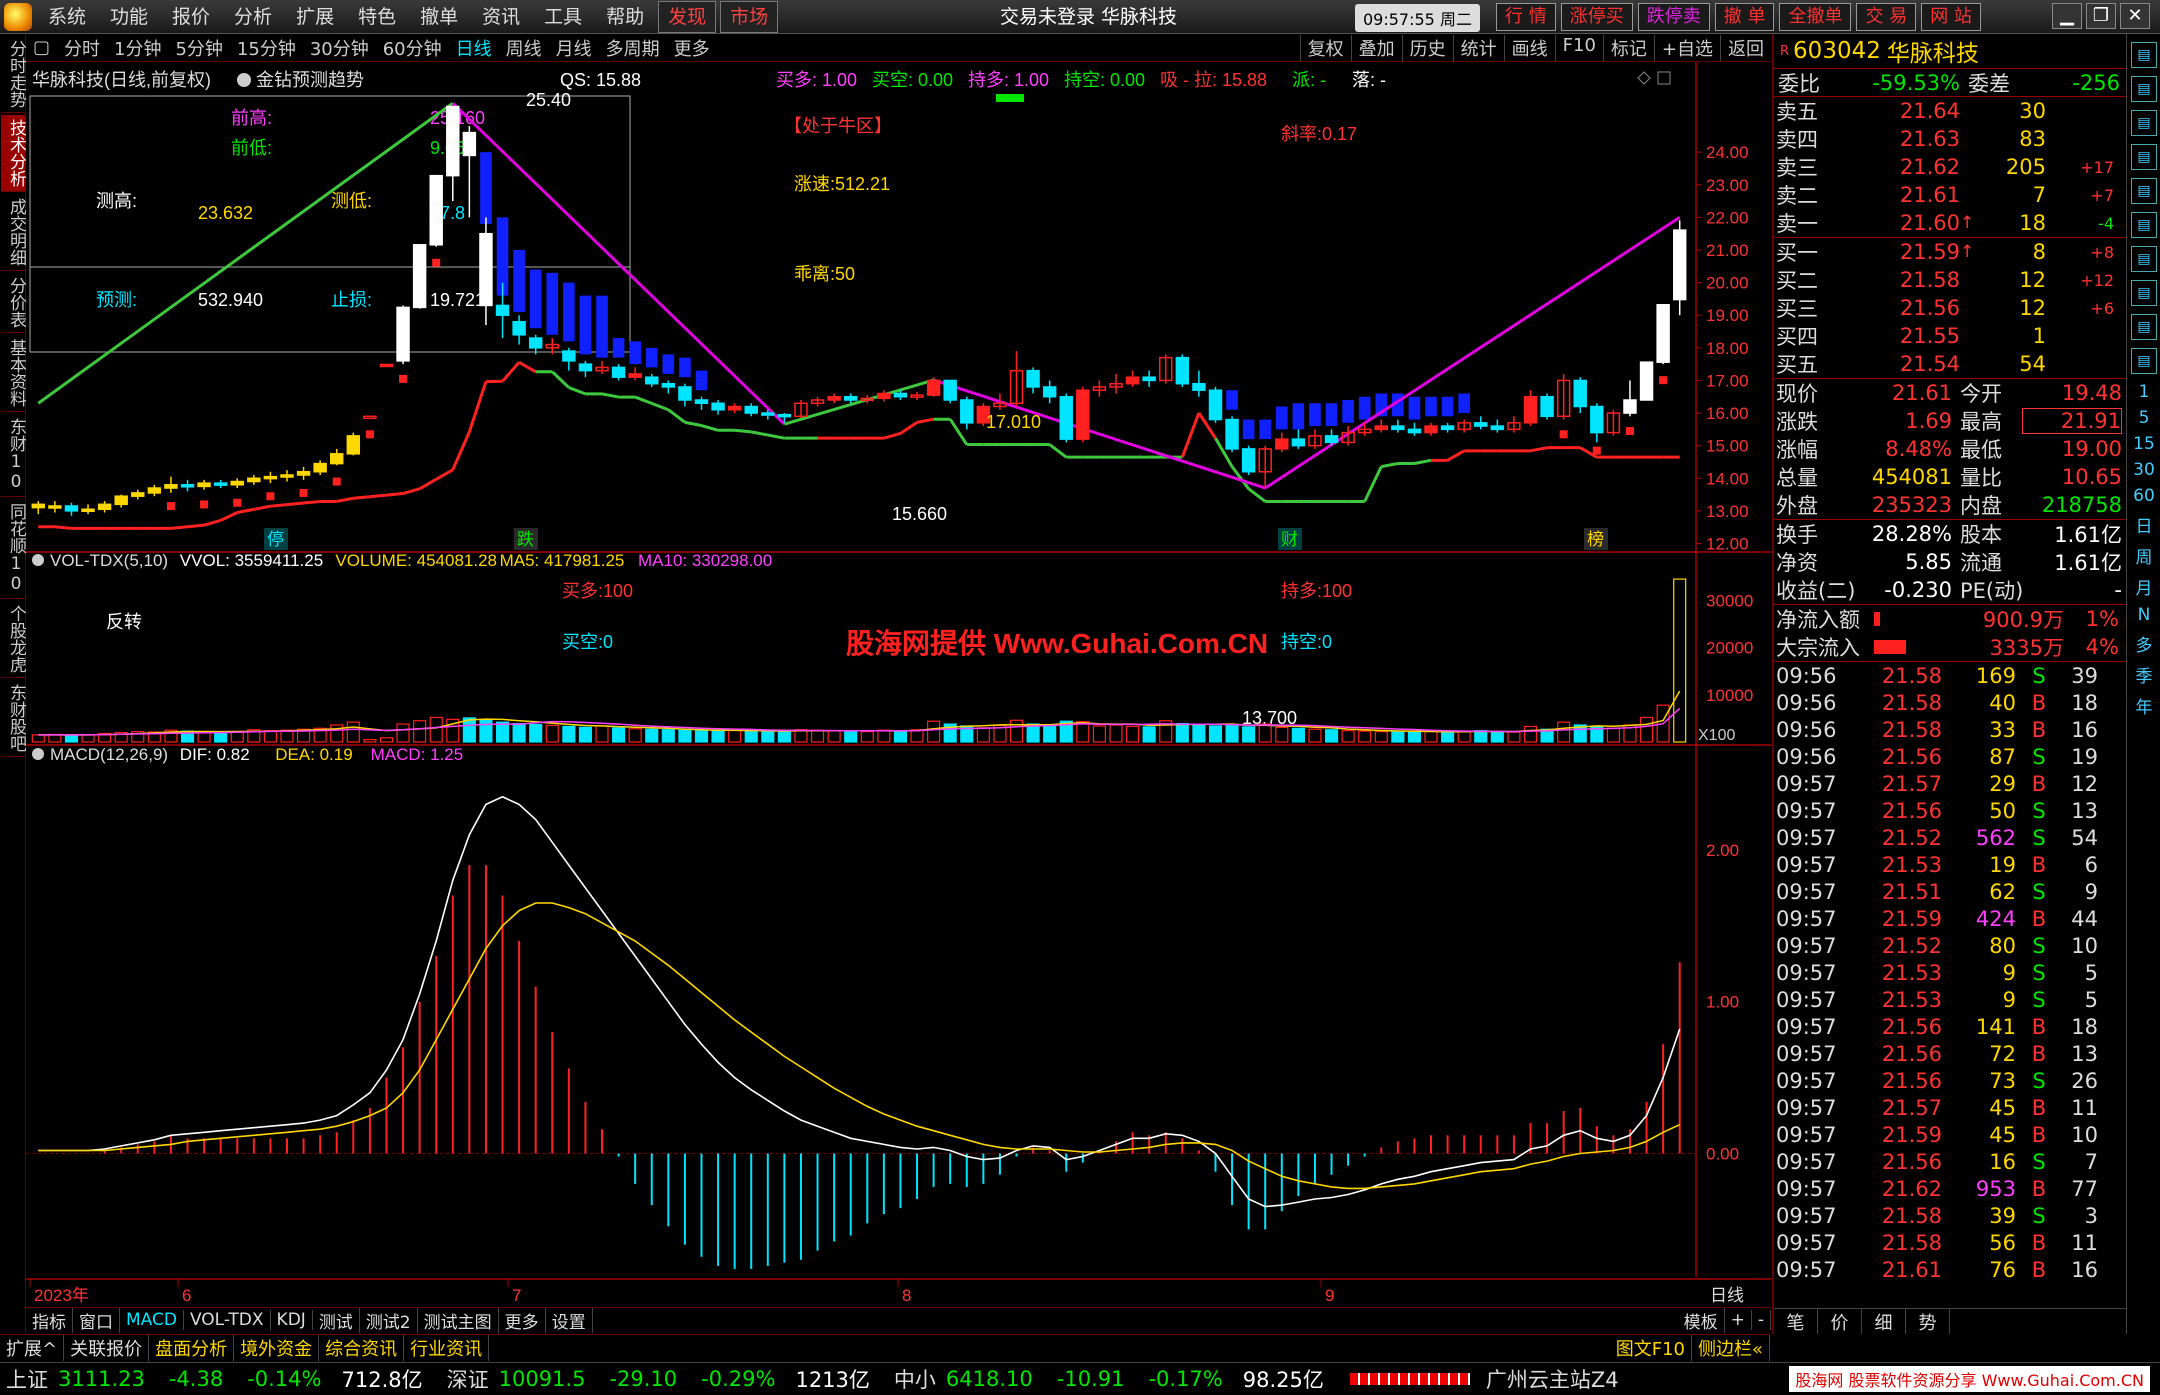 The height and width of the screenshot is (1395, 2160). Describe the element at coordinates (13, 639) in the screenshot. I see `left-tab-7: 个股龙虎` at that location.